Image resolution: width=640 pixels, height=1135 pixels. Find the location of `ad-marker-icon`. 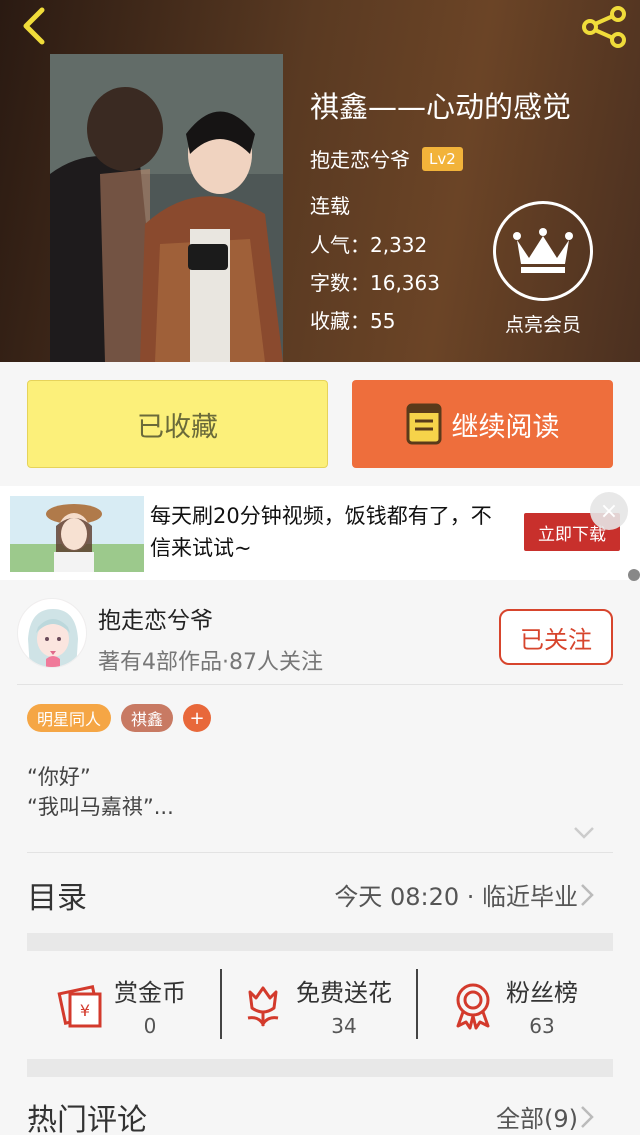

ad-marker-icon is located at coordinates (634, 575).